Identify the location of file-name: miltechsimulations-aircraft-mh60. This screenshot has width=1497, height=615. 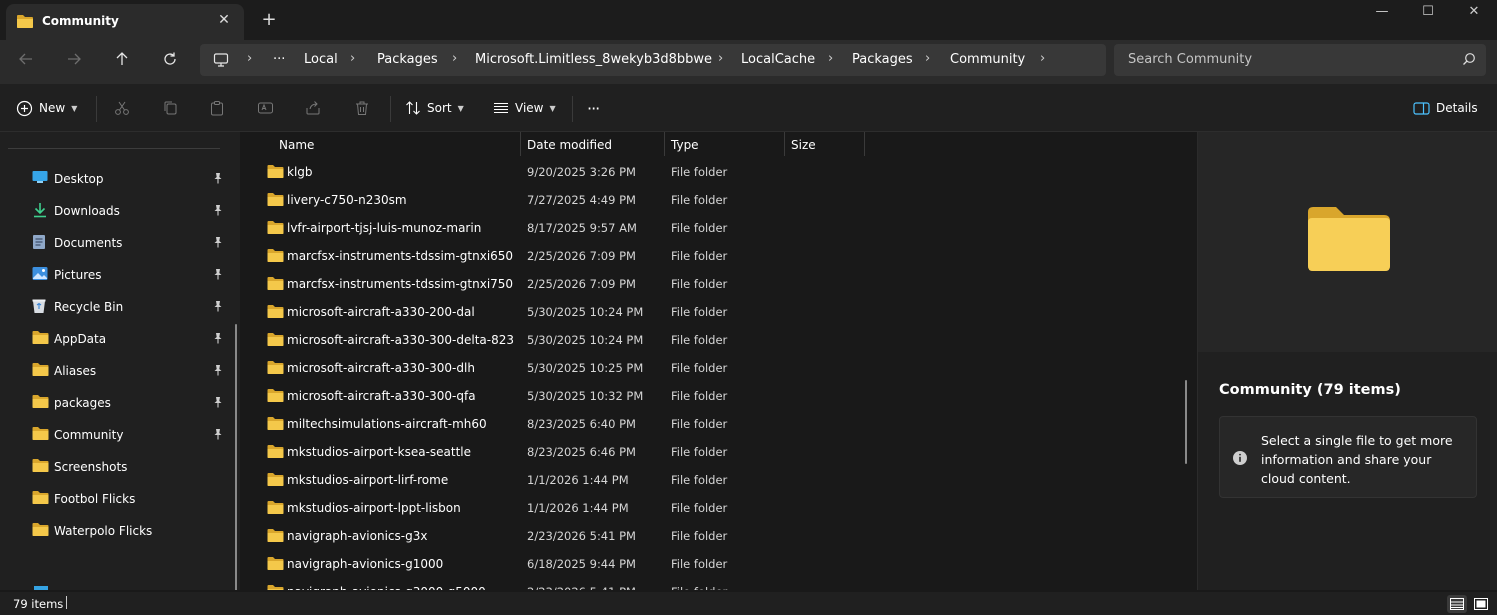
(387, 424).